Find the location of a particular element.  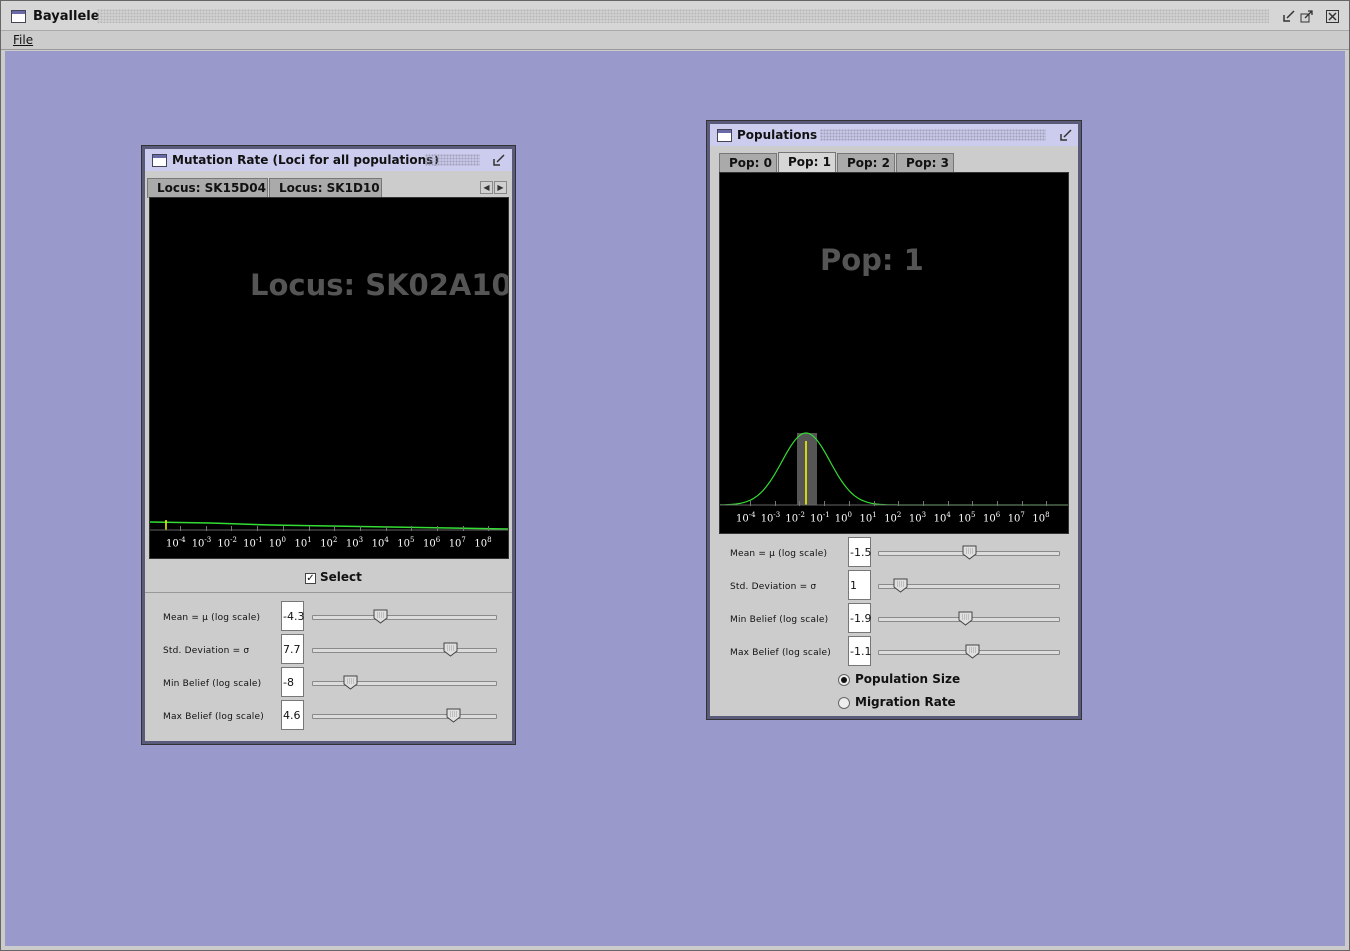

param-value-field: 1 is located at coordinates (859, 585).